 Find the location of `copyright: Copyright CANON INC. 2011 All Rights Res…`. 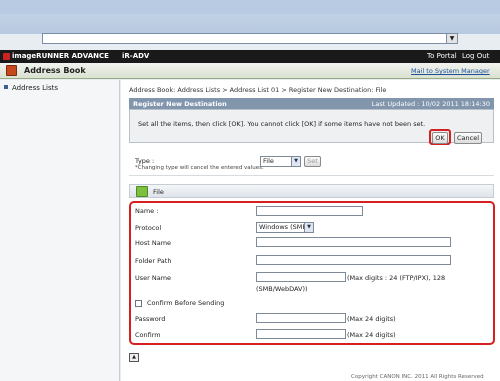

copyright: Copyright CANON INC. 2011 All Rights Res… is located at coordinates (417, 377).